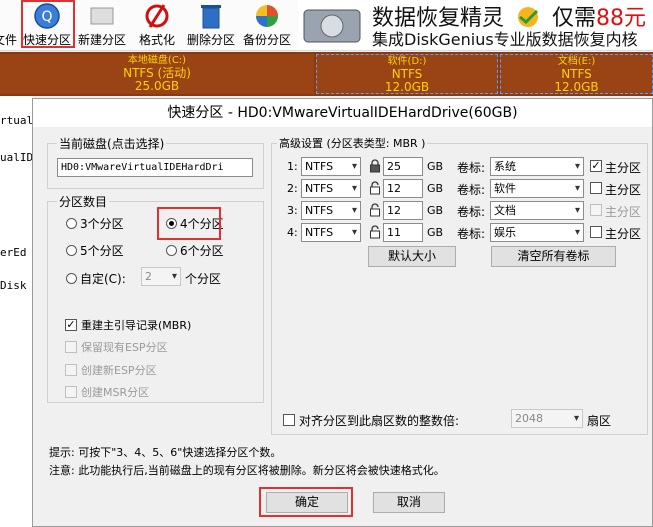 Image resolution: width=653 pixels, height=527 pixels. Describe the element at coordinates (13, 285) in the screenshot. I see `tree-item: Disk` at that location.